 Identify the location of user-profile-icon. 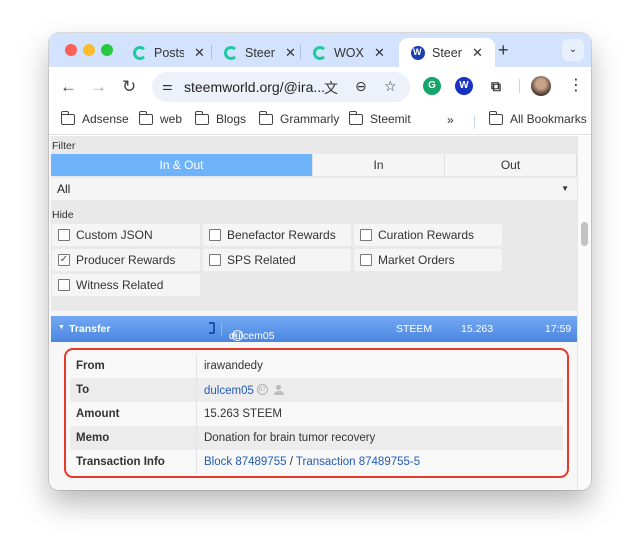
(278, 390).